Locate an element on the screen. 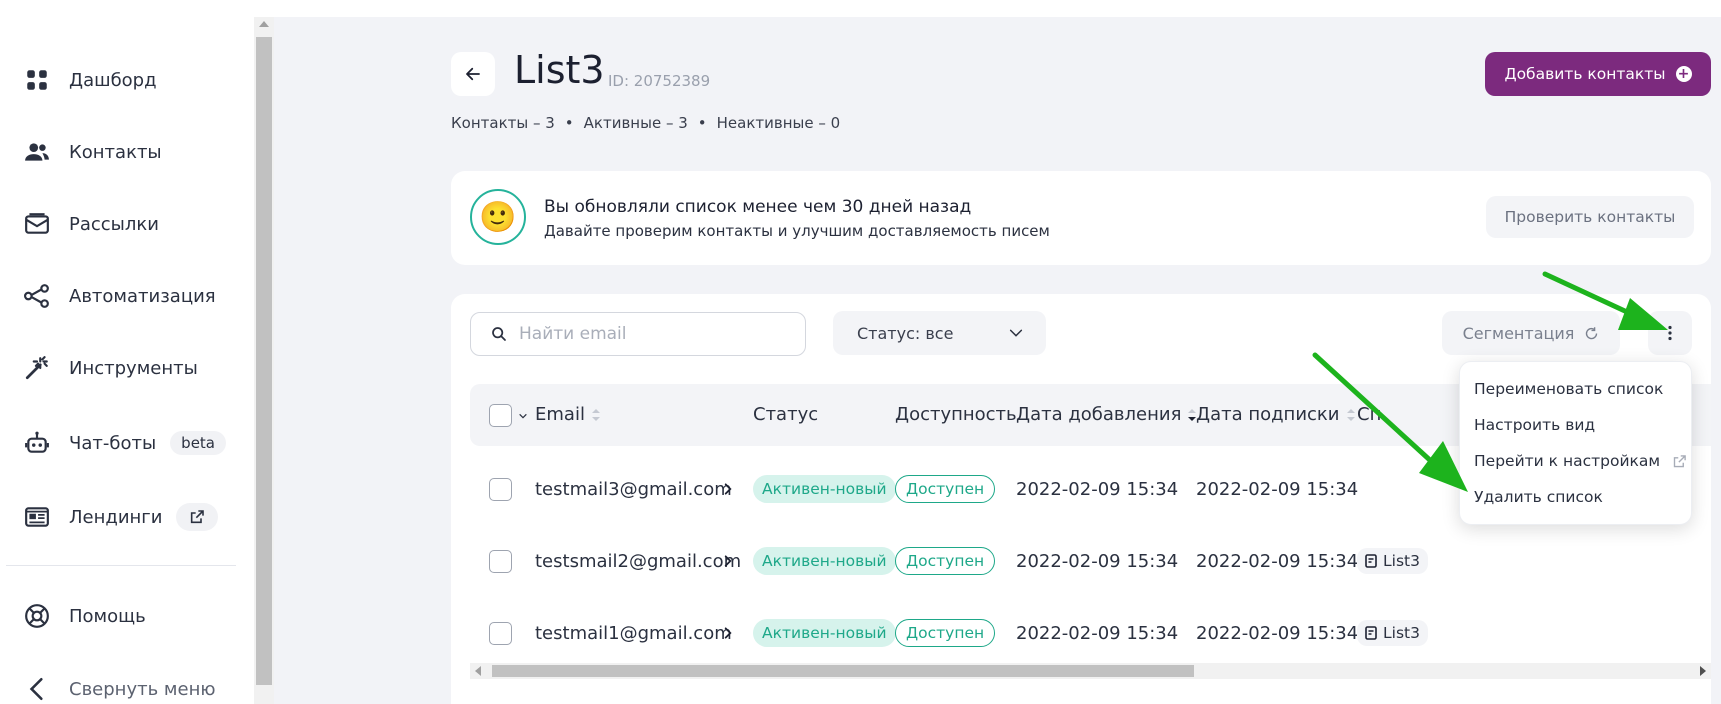  column-label: Дата добавления is located at coordinates (1099, 414).